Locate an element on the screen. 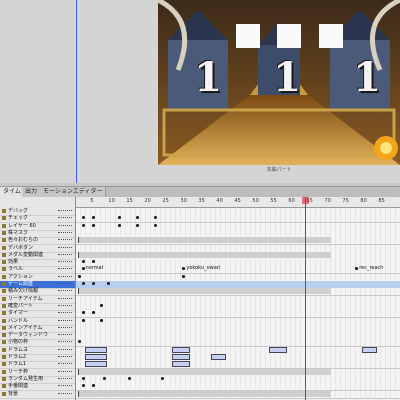 This screenshot has height=400, width=400. tab-motion-editor: モーションエディター is located at coordinates (73, 192).